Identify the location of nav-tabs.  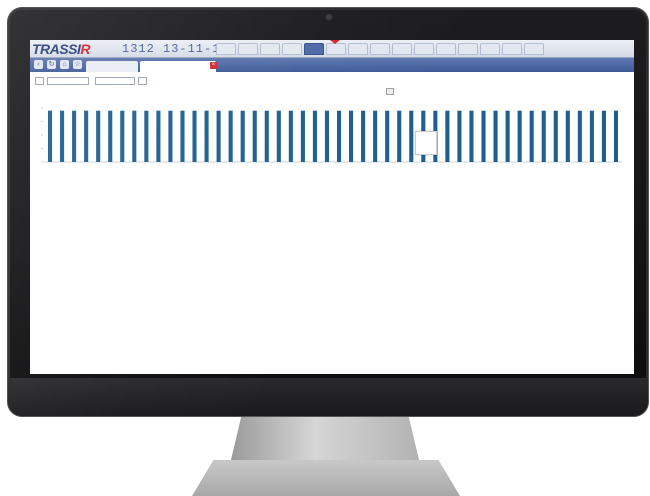
(380, 49).